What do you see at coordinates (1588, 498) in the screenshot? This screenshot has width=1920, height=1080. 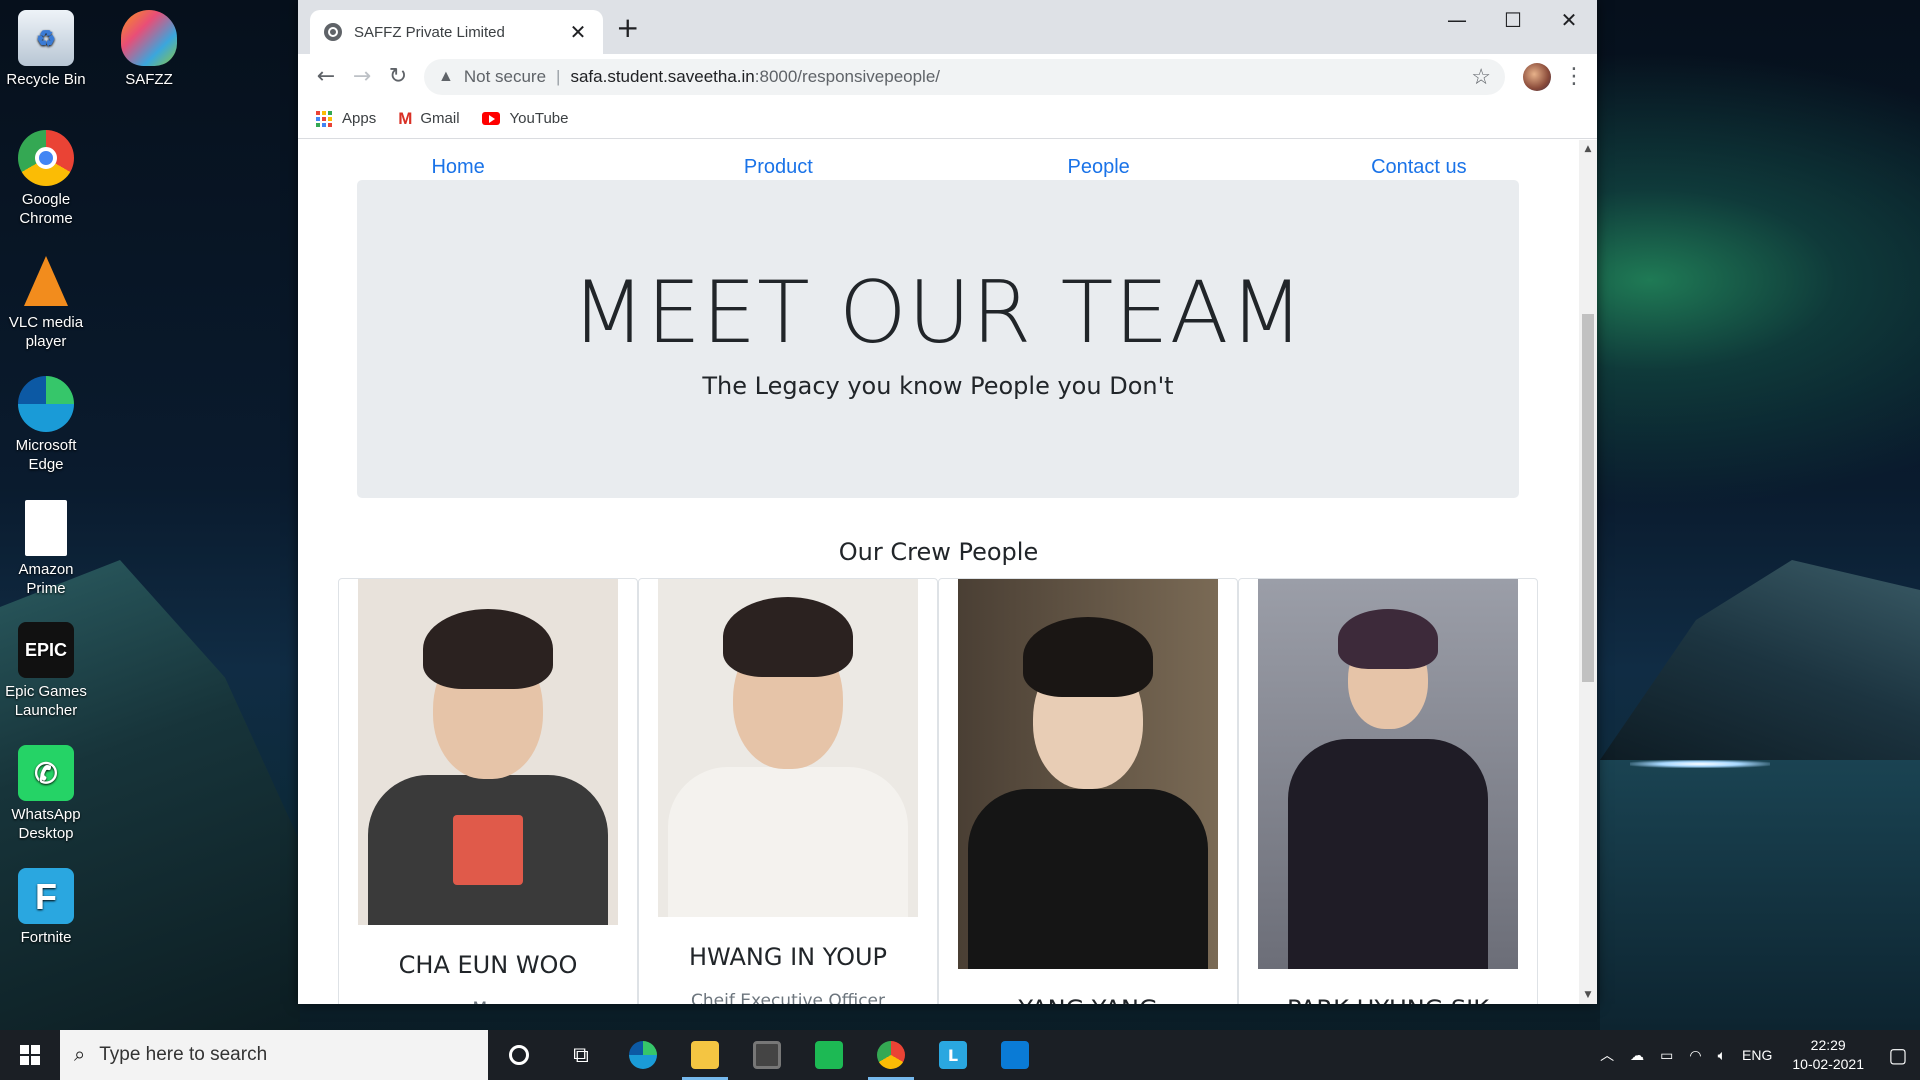 I see `scroll-thumb` at bounding box center [1588, 498].